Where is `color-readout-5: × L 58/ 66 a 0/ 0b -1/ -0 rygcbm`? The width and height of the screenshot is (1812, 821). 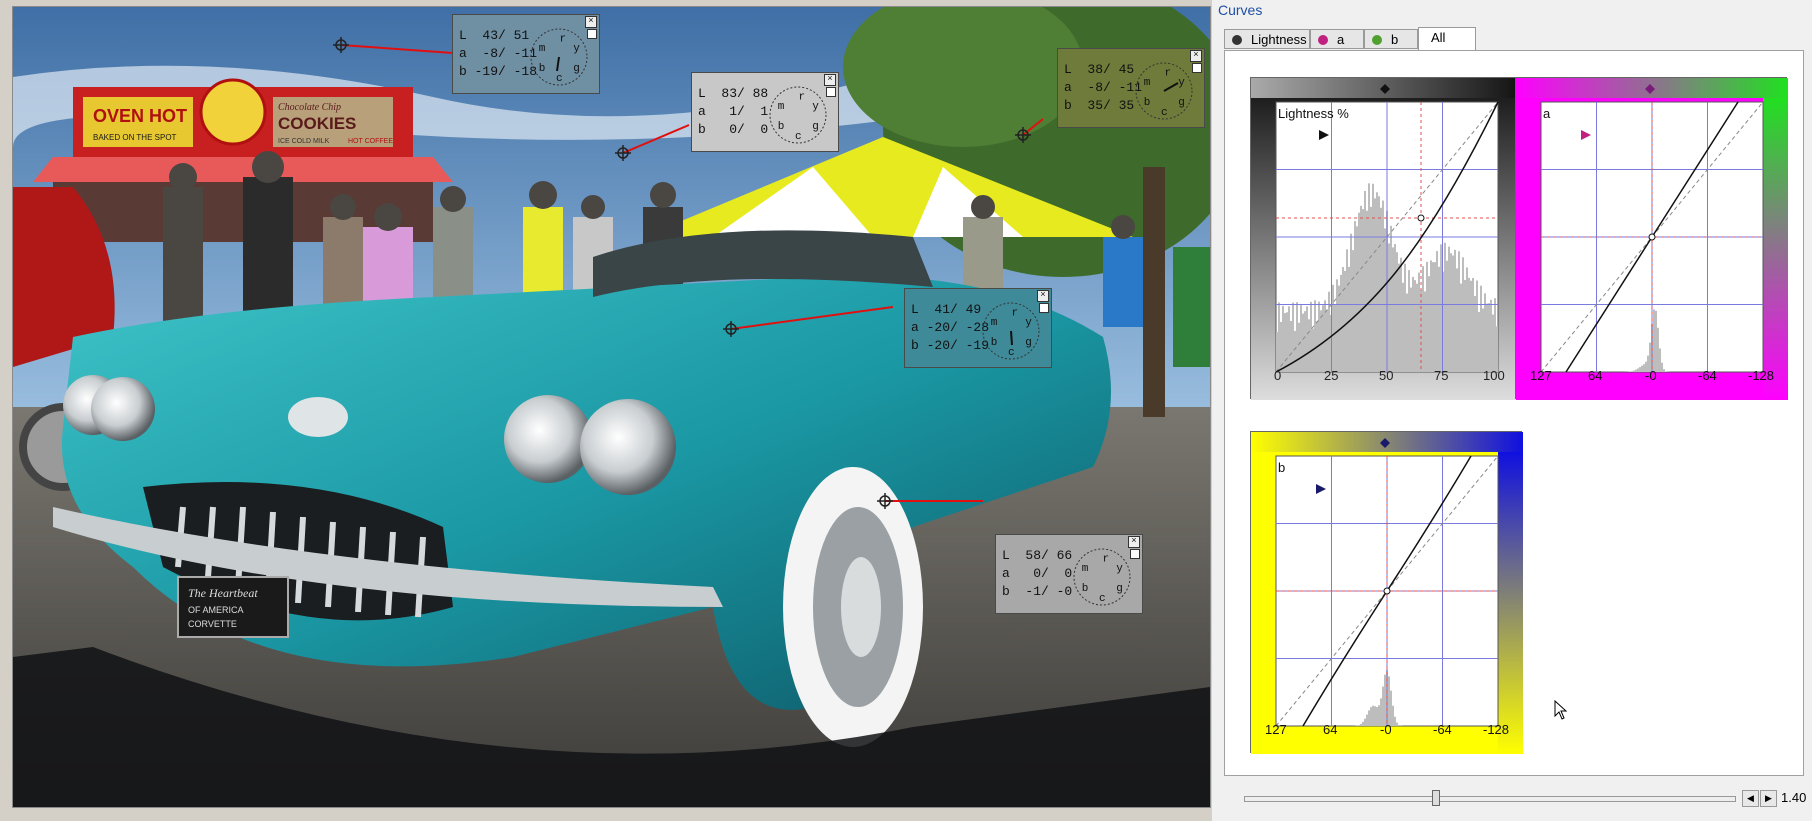 color-readout-5: × L 58/ 66 a 0/ 0b -1/ -0 rygcbm is located at coordinates (1069, 574).